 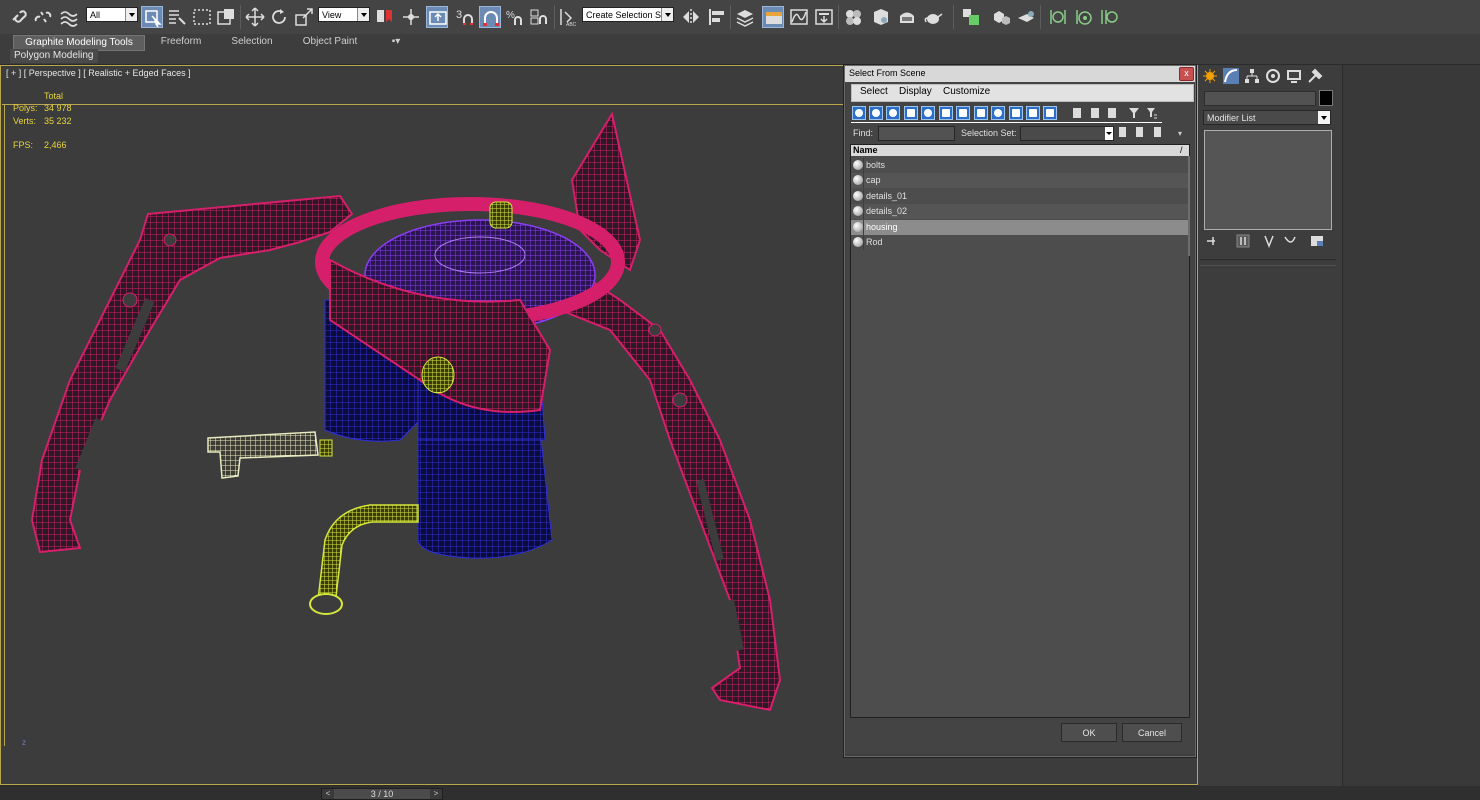 What do you see at coordinates (1020, 227) in the screenshot?
I see `list-item-selected: housing` at bounding box center [1020, 227].